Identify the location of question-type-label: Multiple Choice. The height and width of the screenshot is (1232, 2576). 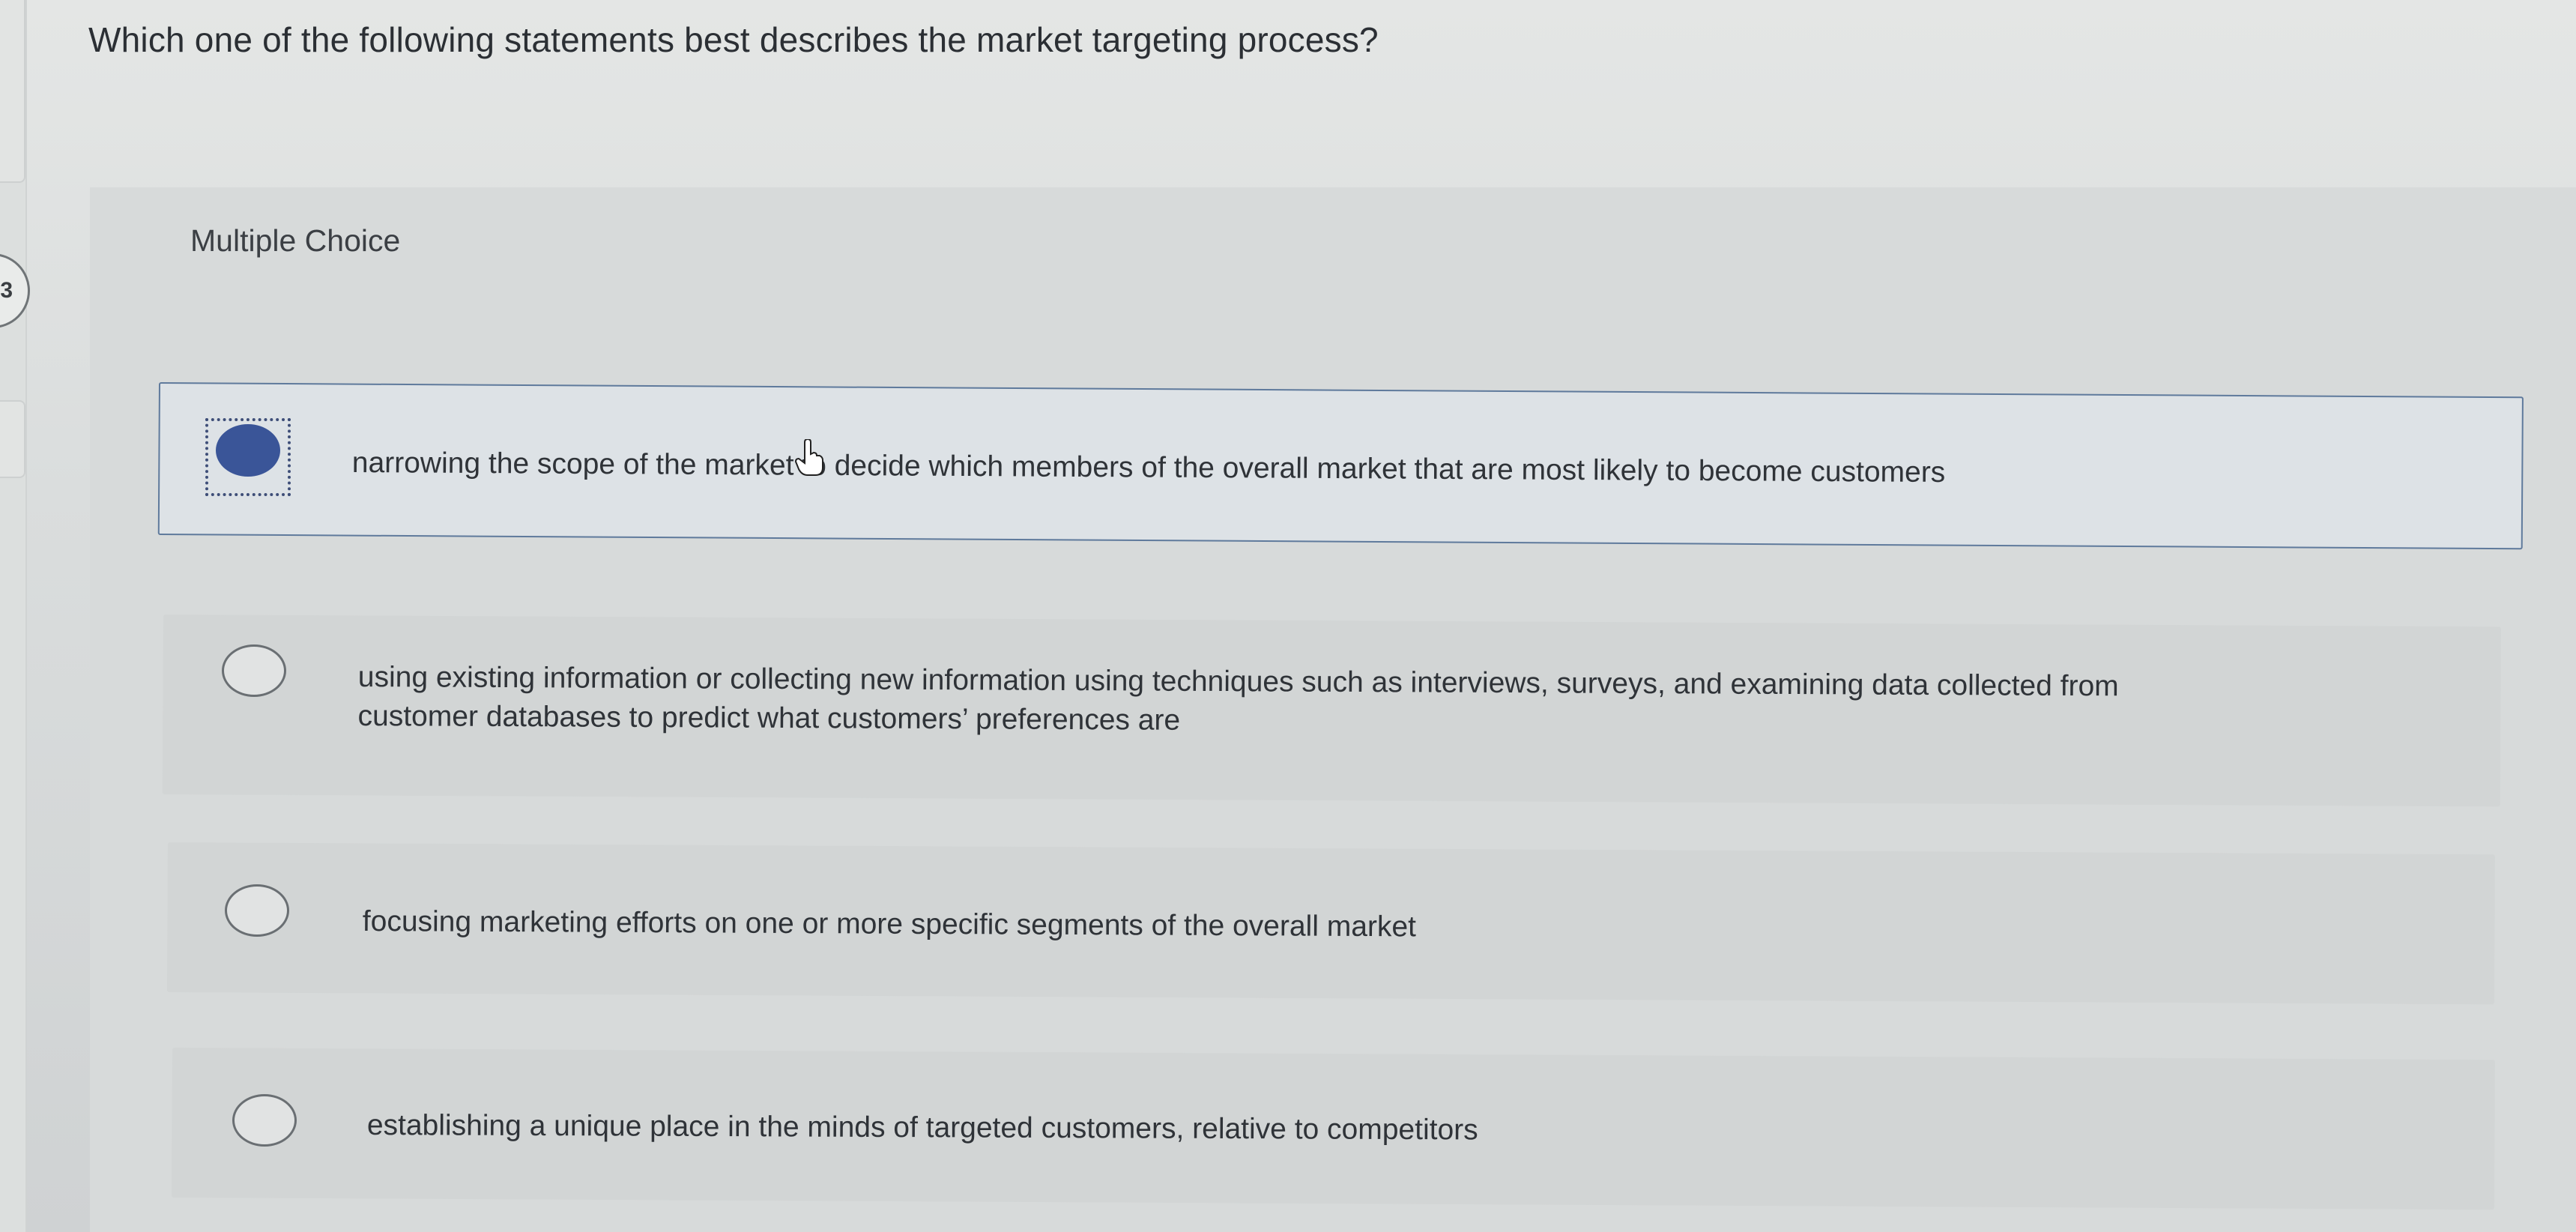
(295, 240).